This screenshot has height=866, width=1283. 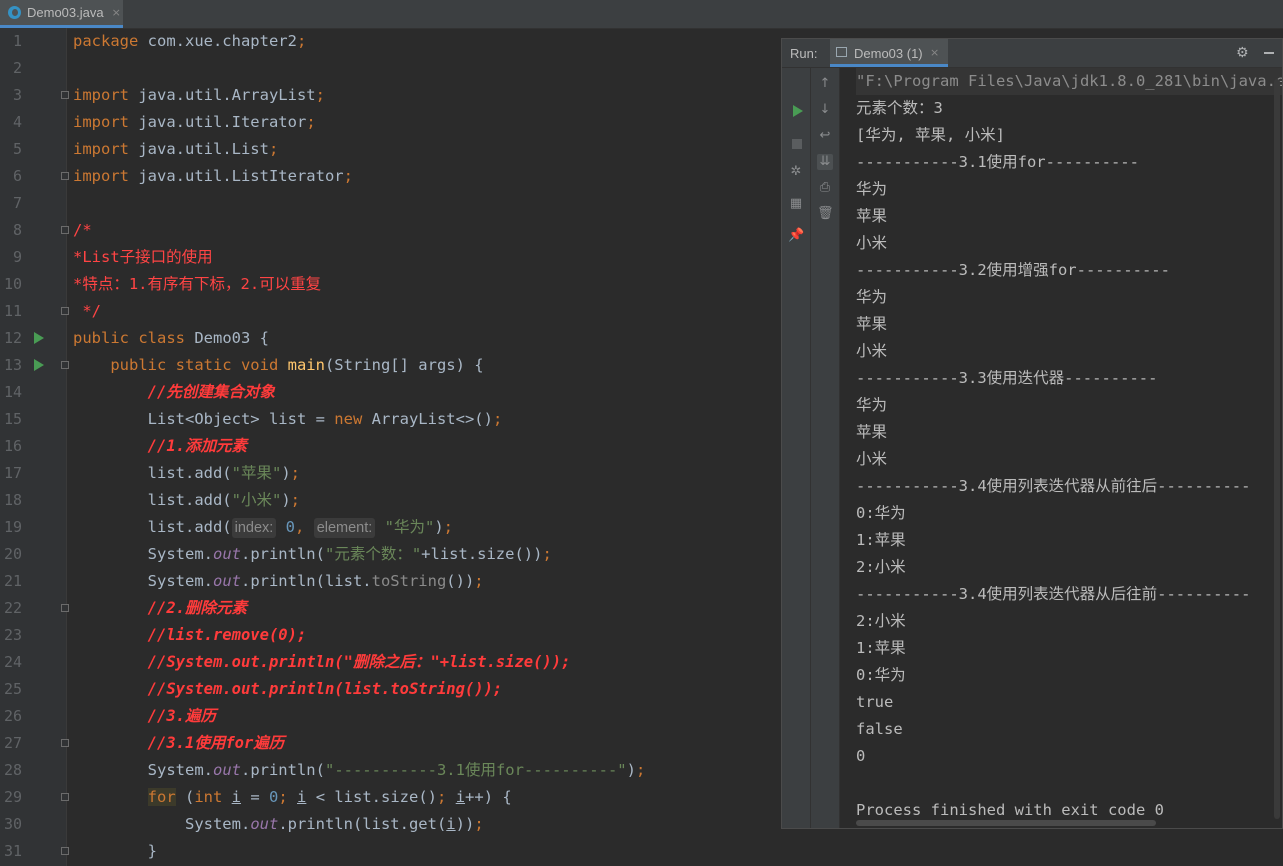 I want to click on run-toolbar-left: ✲ ▦ 📌, so click(x=796, y=448).